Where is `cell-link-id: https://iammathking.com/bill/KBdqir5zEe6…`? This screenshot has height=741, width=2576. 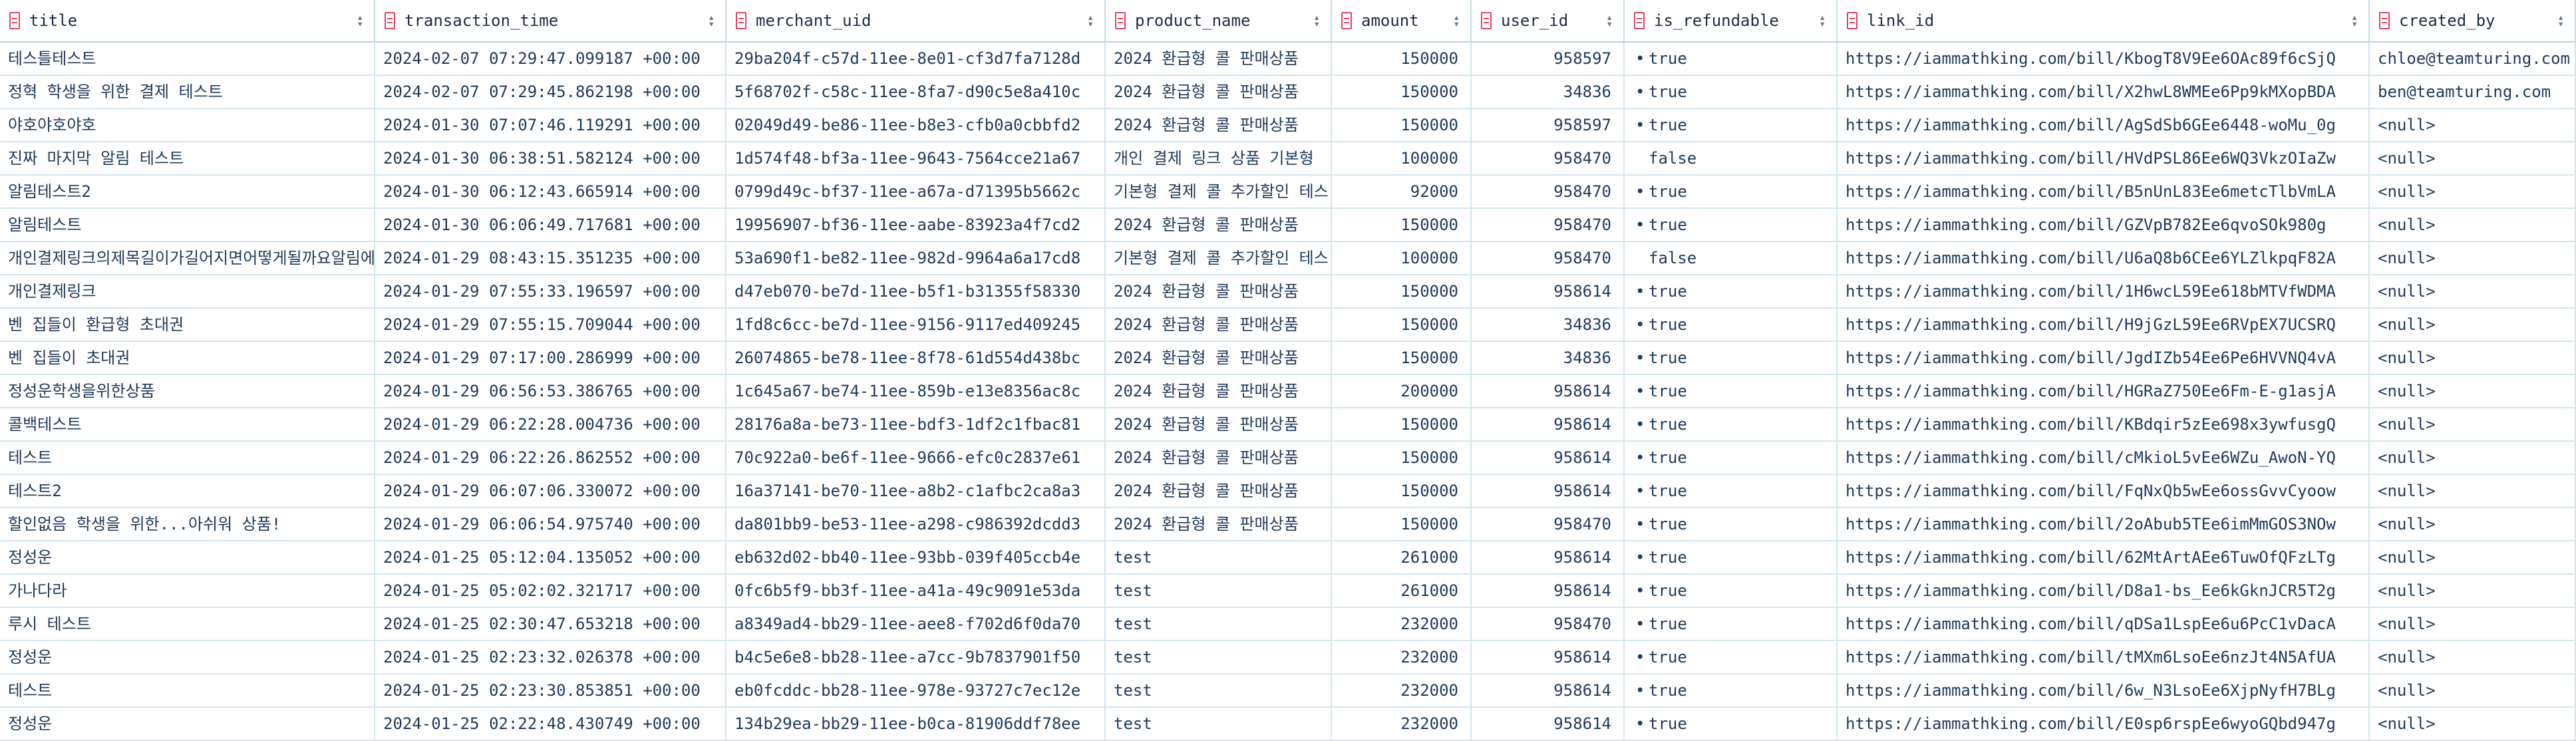
cell-link-id: https://iammathking.com/bill/KBdqir5zEe6… is located at coordinates (2104, 425).